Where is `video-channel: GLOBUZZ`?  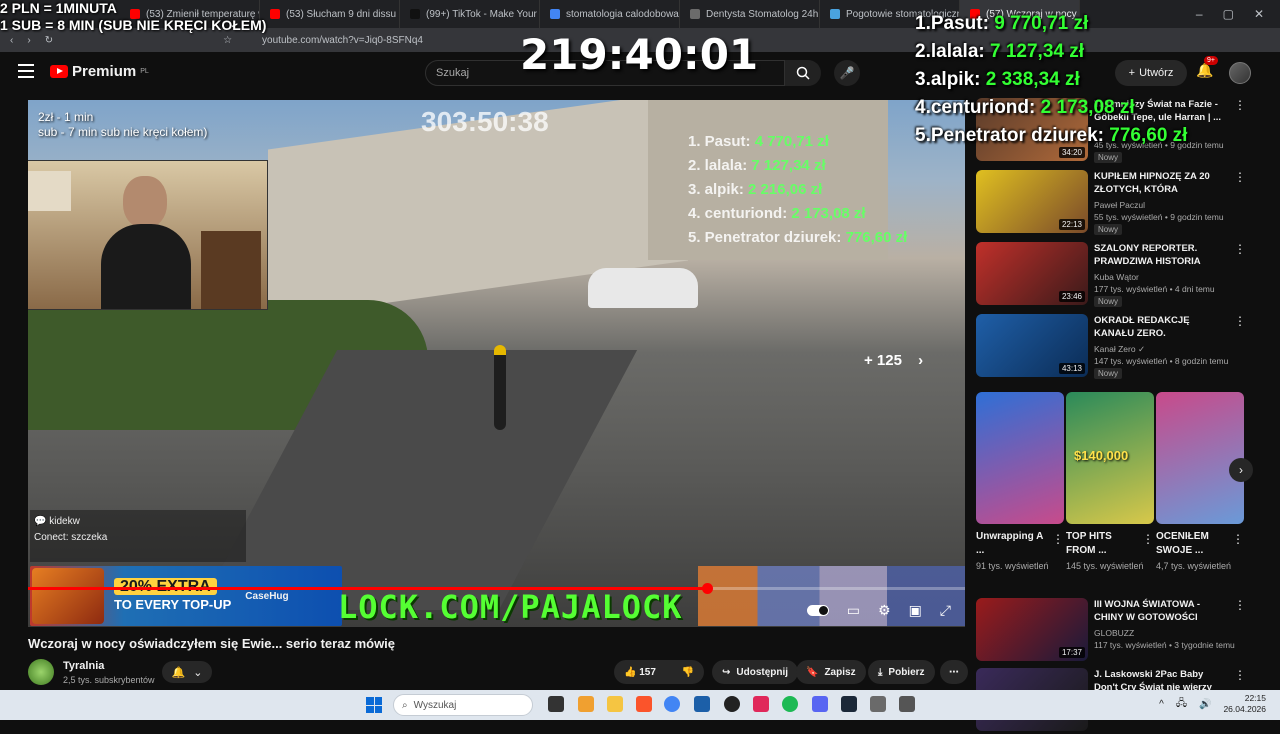
video-channel: GLOBUZZ is located at coordinates (1114, 633).